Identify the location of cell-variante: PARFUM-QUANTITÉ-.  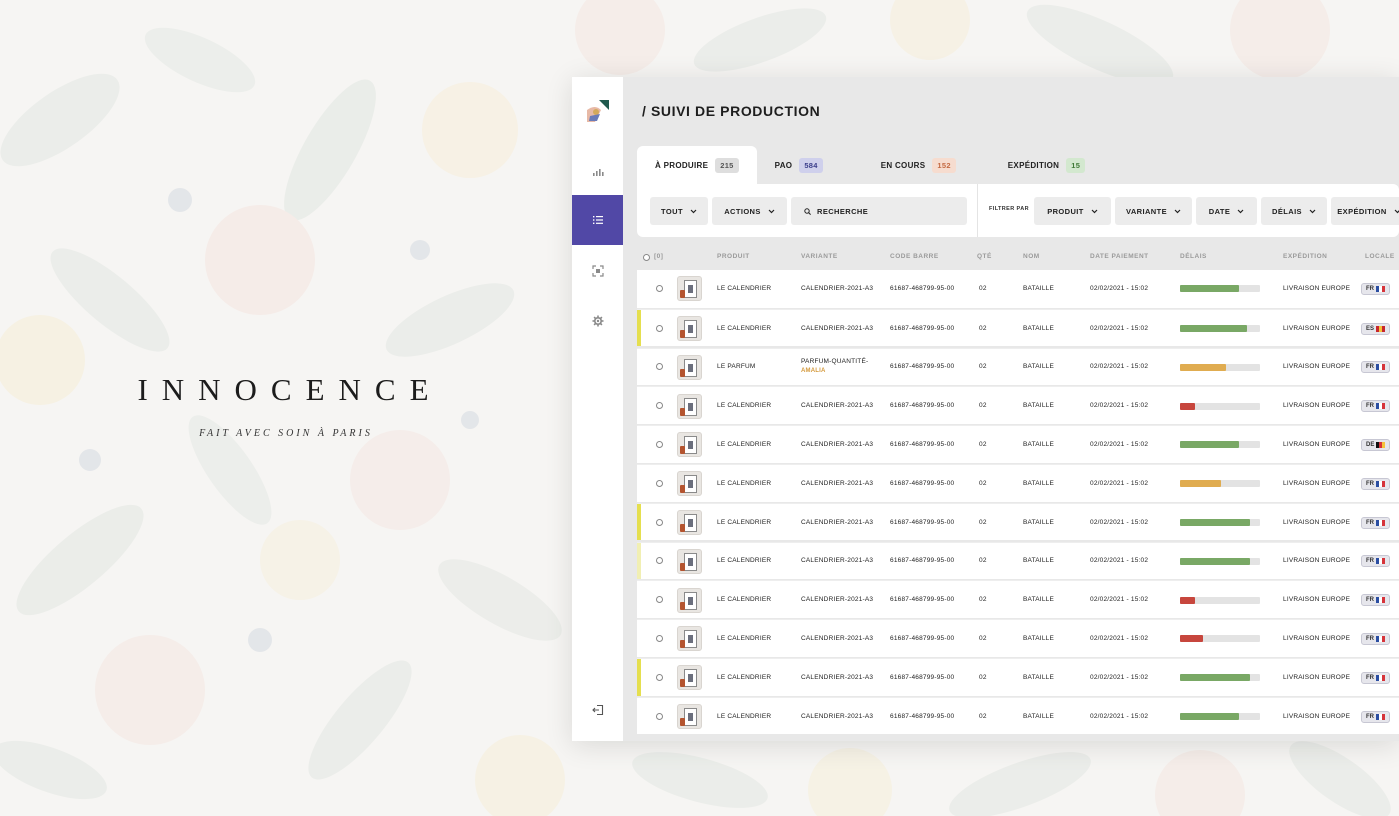
(835, 362).